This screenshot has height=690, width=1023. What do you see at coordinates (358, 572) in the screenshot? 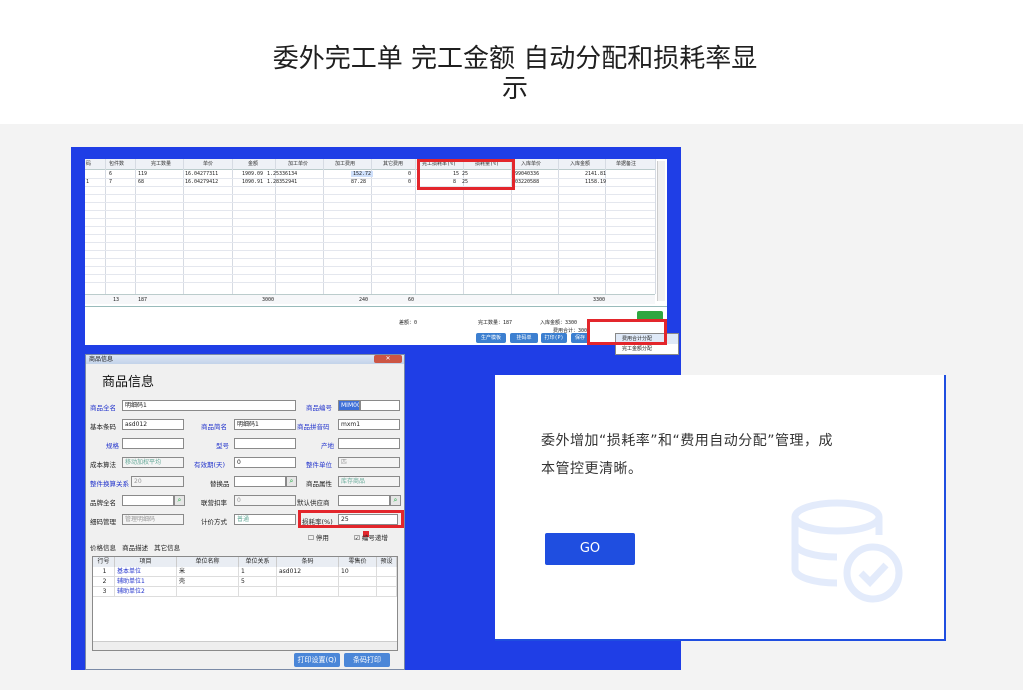
I see `table-cell: 10` at bounding box center [358, 572].